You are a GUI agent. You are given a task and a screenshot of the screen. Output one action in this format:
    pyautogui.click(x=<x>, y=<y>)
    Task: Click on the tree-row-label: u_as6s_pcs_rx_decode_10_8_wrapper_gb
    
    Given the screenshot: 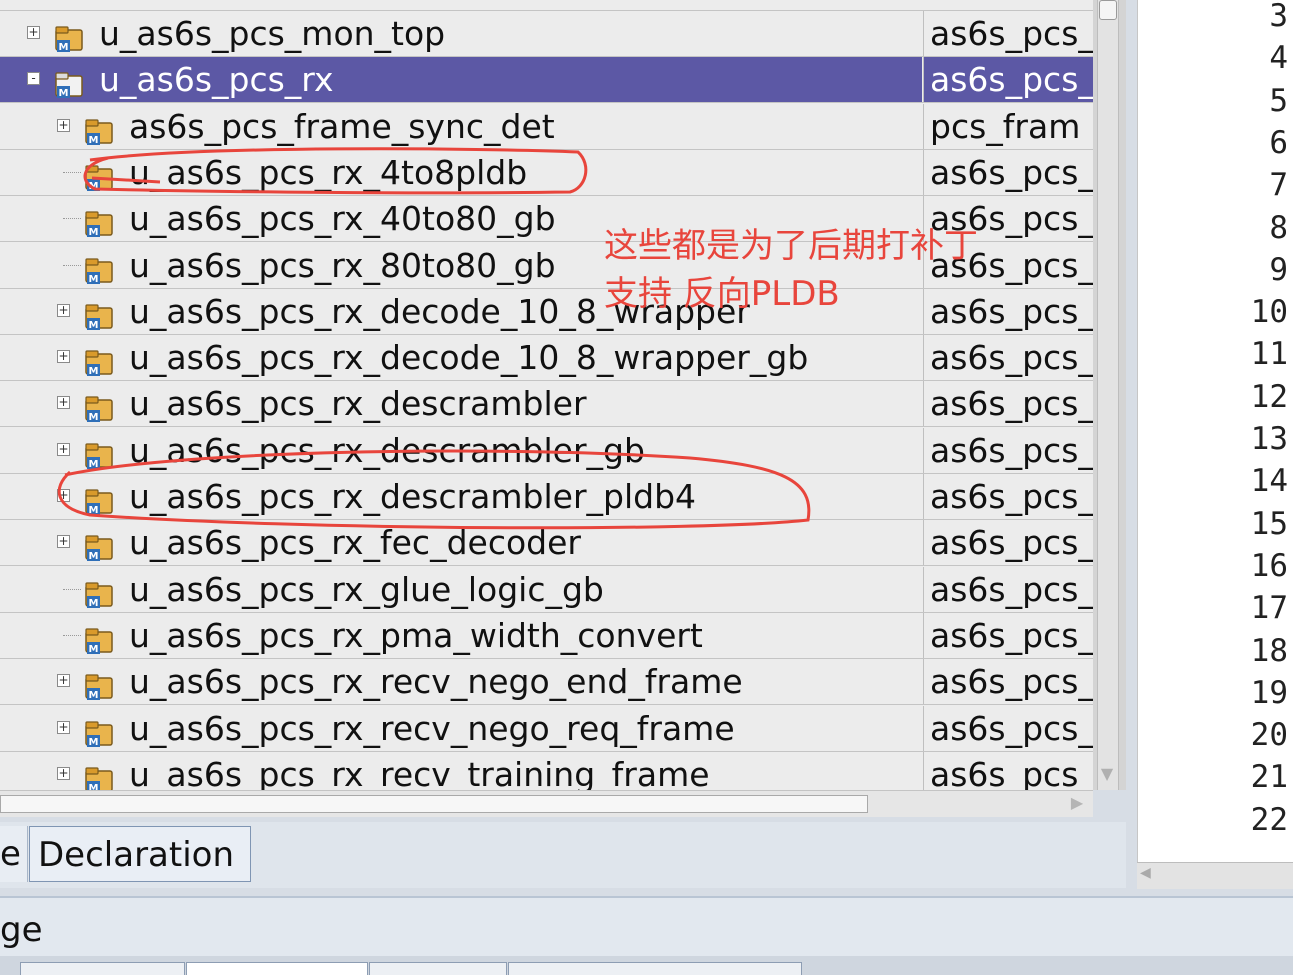 What is the action you would take?
    pyautogui.click(x=469, y=358)
    